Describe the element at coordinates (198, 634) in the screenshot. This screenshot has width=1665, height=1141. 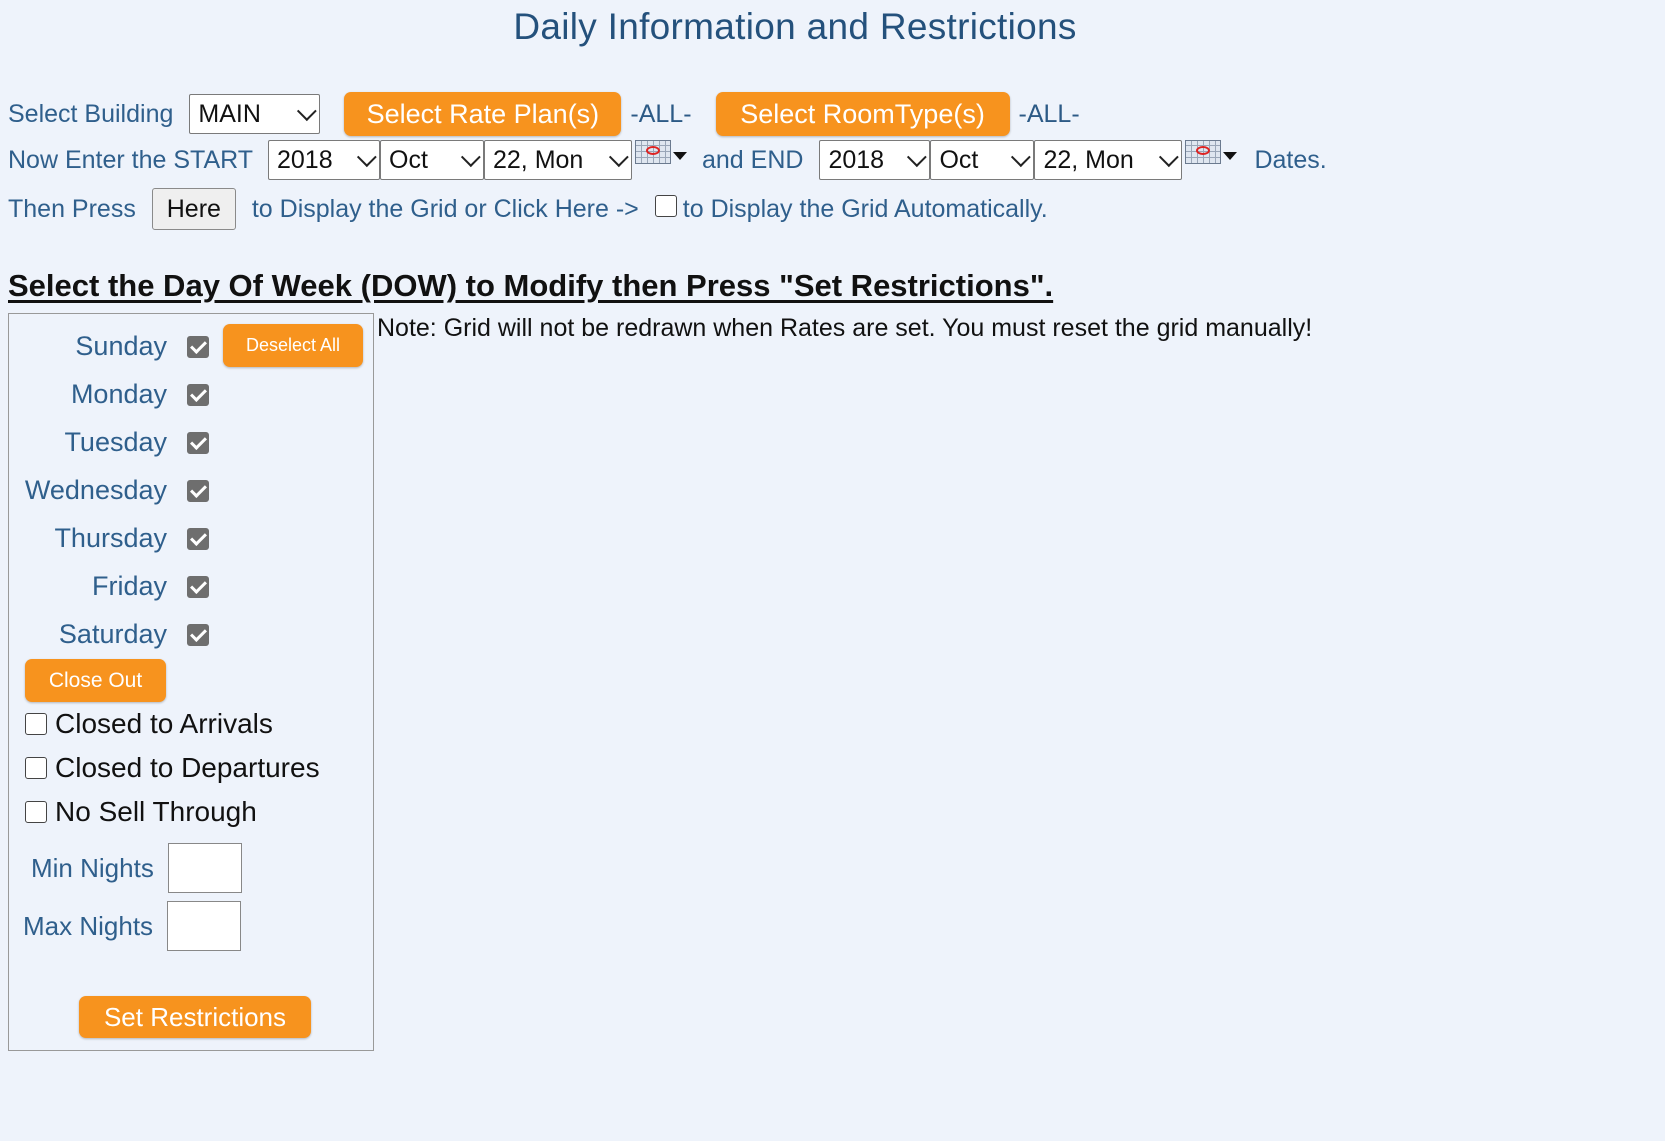
I see `dow-checkbox-saturday` at that location.